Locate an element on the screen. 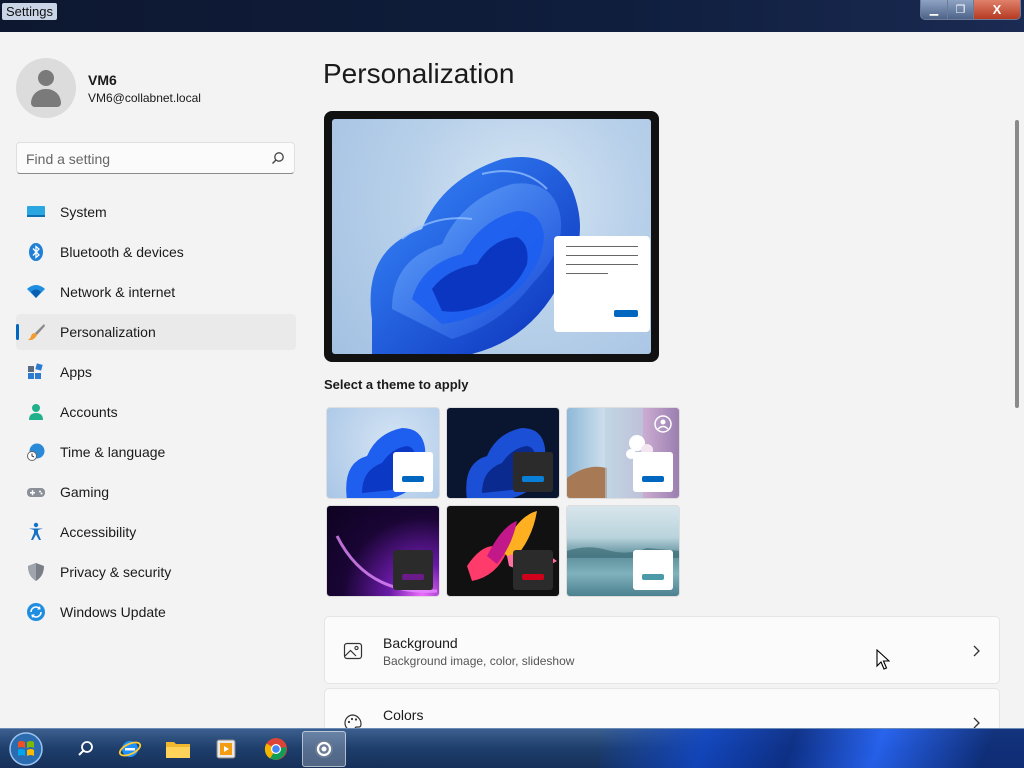  person-icon is located at coordinates (36, 412).